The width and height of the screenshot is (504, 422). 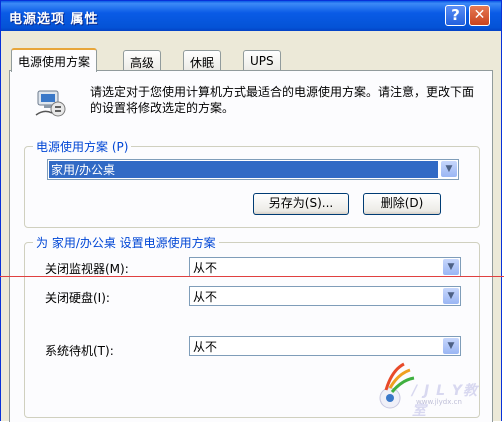 What do you see at coordinates (82, 146) in the screenshot?
I see `power-scheme-legend: 电源使用方案 (P)` at bounding box center [82, 146].